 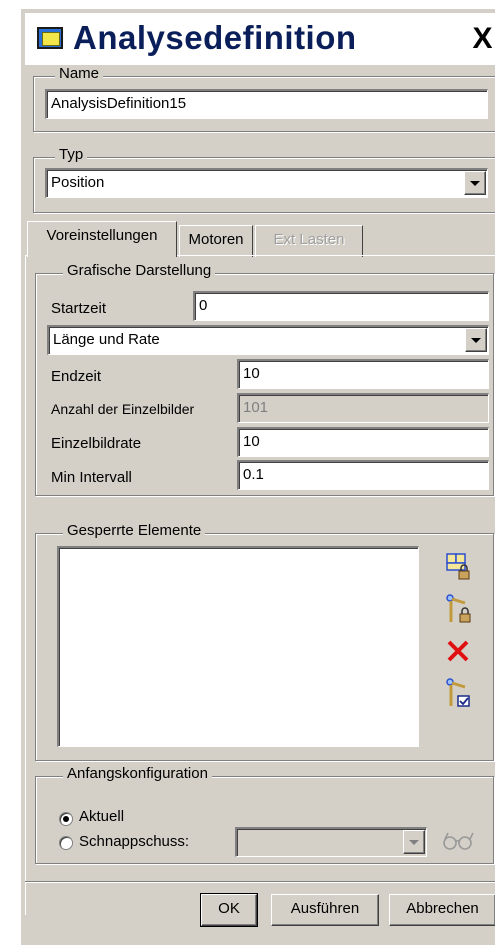 What do you see at coordinates (66, 819) in the screenshot?
I see `radio-current` at bounding box center [66, 819].